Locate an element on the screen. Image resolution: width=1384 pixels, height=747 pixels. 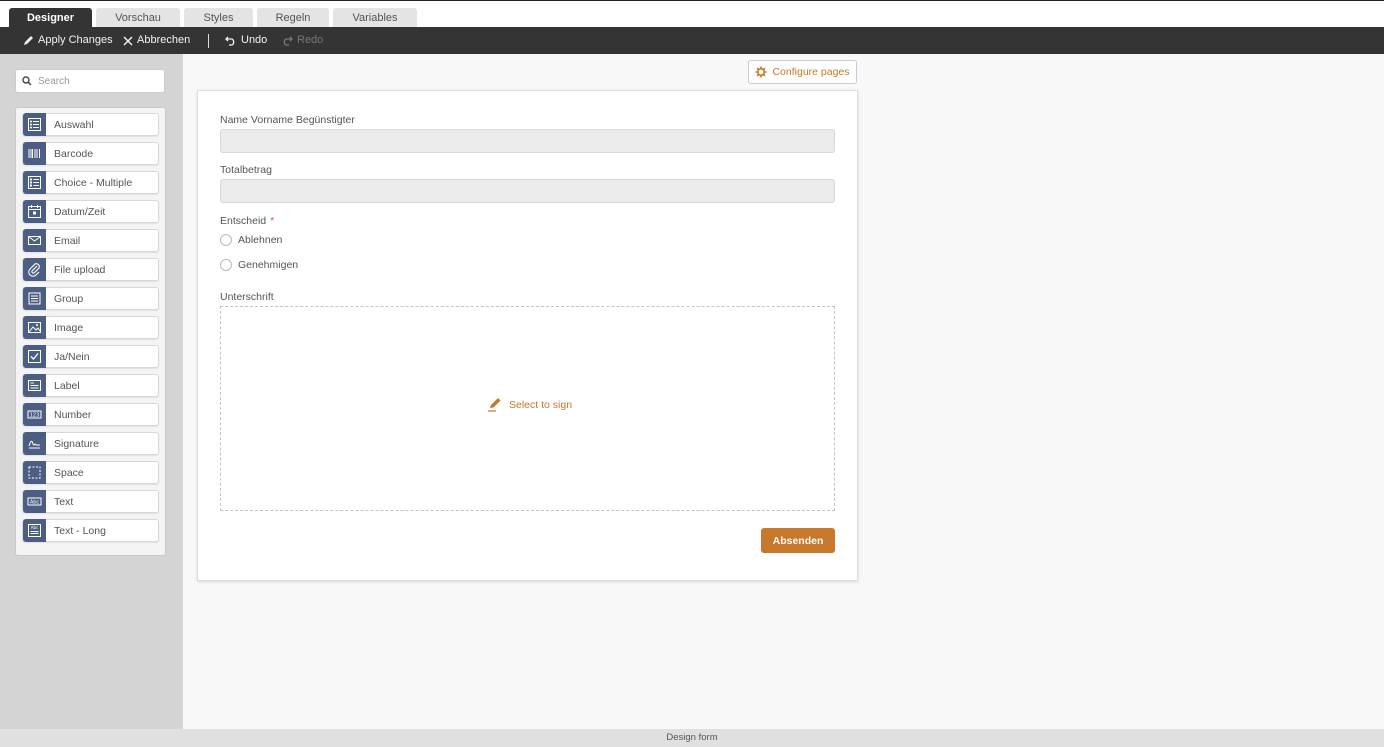
palette-item-text: Abc Text is located at coordinates (90, 501).